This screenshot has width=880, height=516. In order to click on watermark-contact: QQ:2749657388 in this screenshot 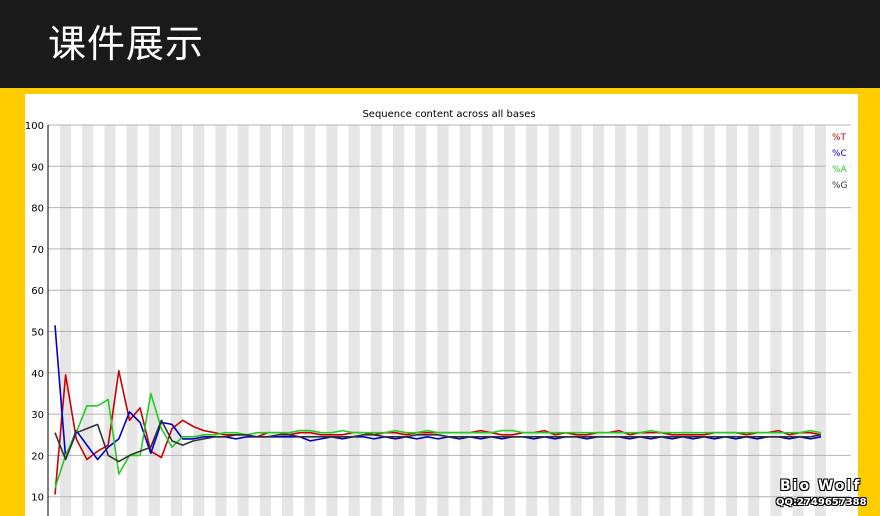, I will do `click(821, 502)`.